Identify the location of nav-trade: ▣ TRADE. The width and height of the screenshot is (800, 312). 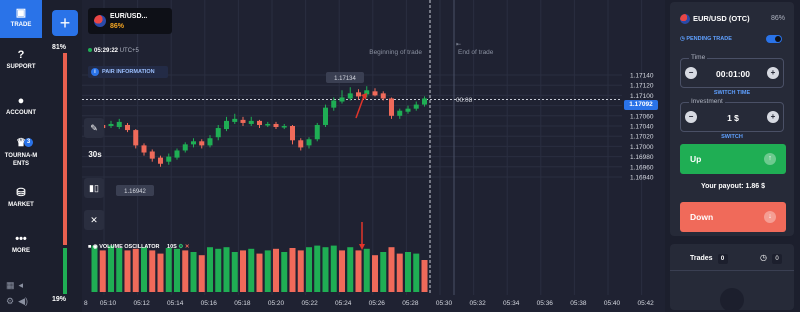
(21, 19).